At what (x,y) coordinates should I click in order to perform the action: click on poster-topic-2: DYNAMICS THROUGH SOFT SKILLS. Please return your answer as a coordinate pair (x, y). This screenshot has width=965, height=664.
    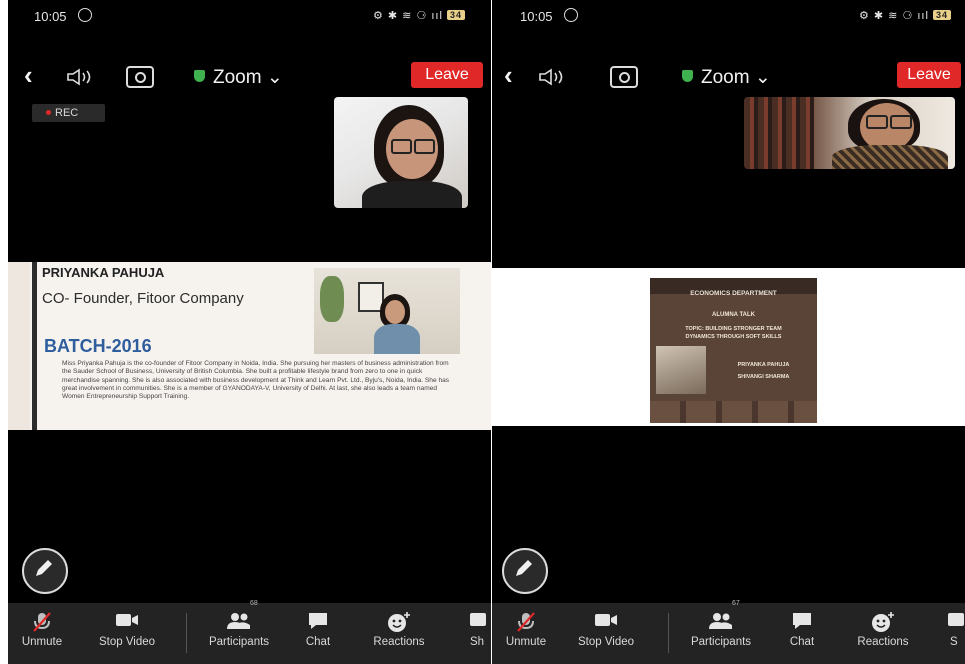
    Looking at the image, I should click on (733, 337).